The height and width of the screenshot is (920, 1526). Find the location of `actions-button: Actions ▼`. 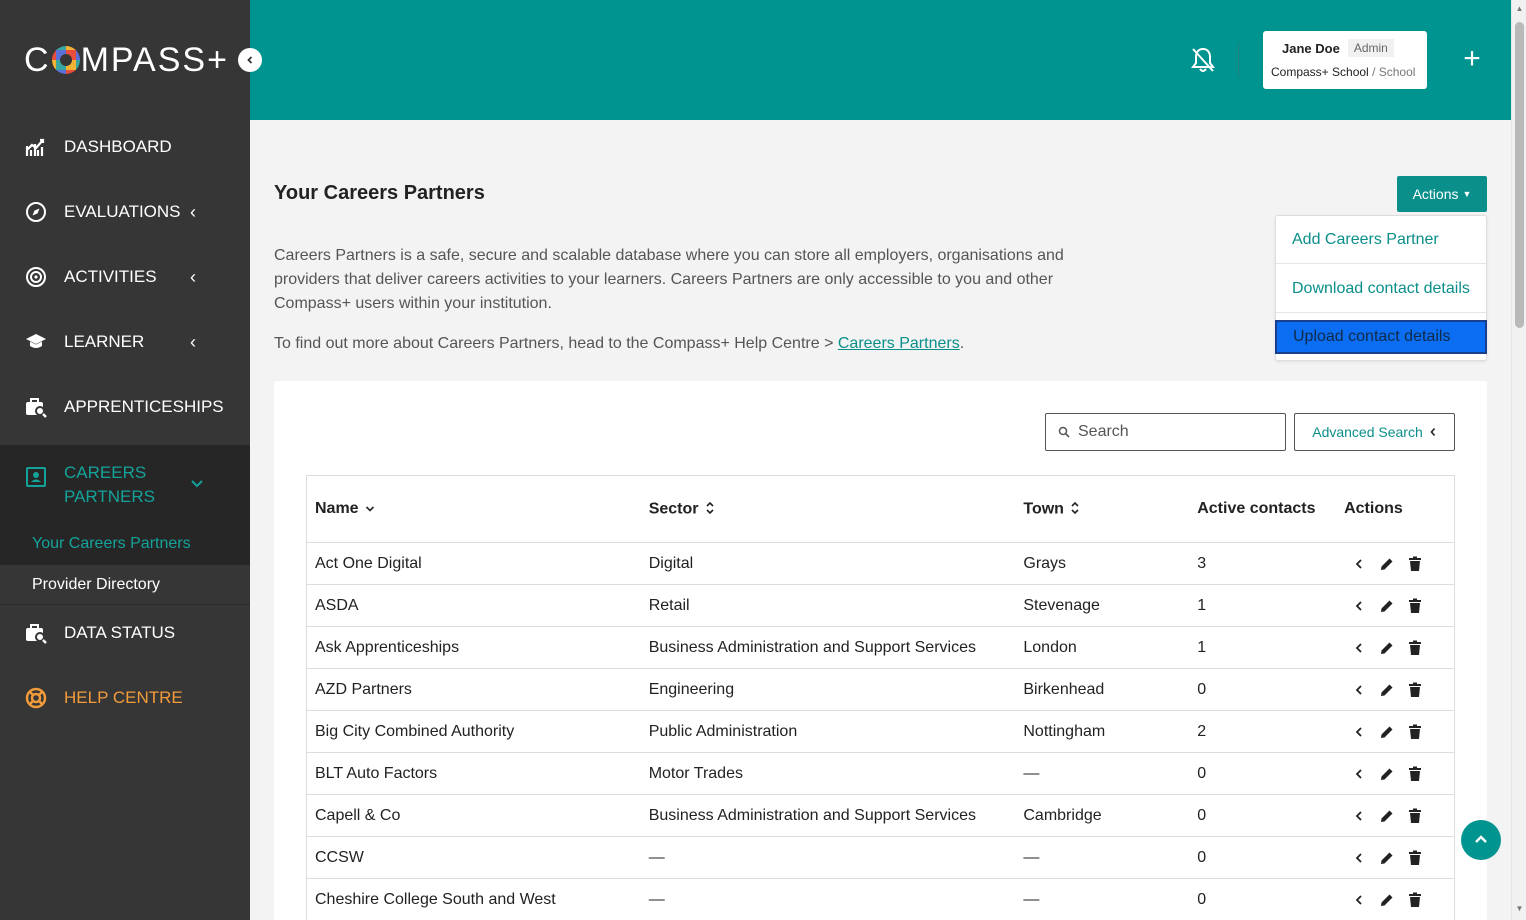

actions-button: Actions ▼ is located at coordinates (1442, 194).